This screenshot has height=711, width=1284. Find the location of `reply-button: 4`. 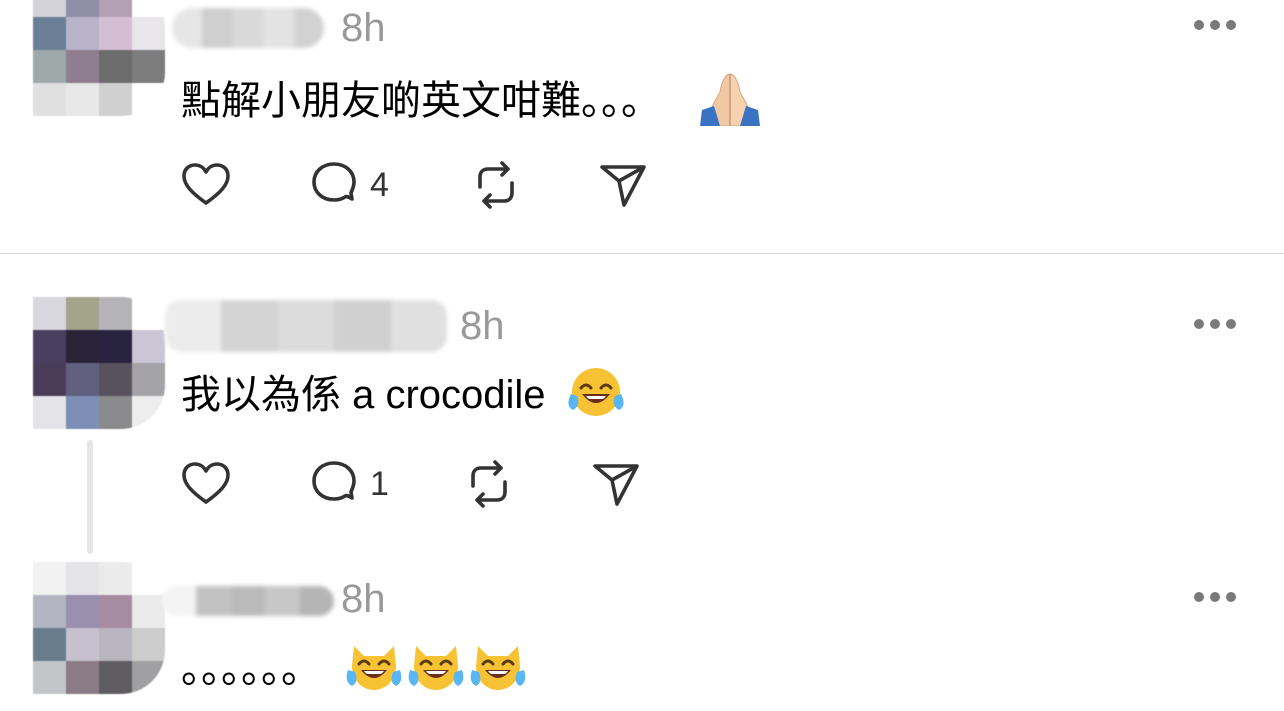

reply-button: 4 is located at coordinates (347, 185).